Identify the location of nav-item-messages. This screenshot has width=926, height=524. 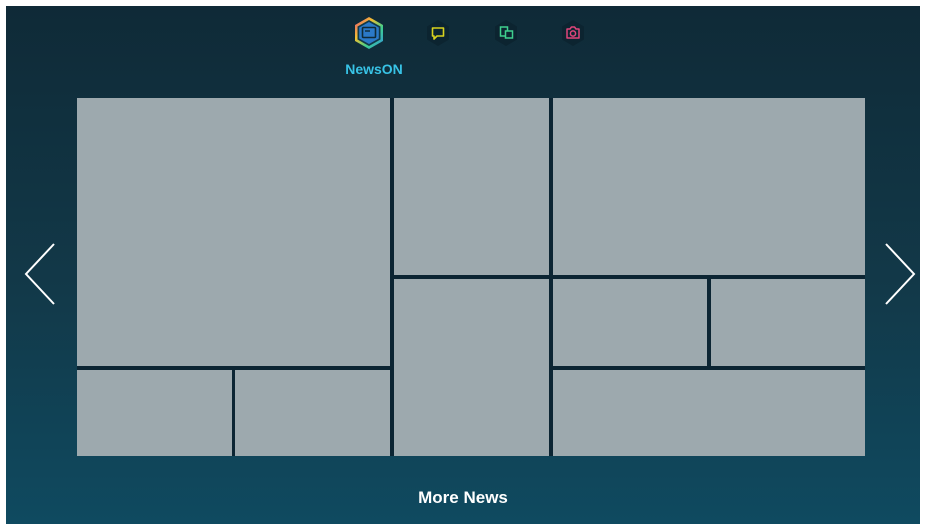
(438, 33).